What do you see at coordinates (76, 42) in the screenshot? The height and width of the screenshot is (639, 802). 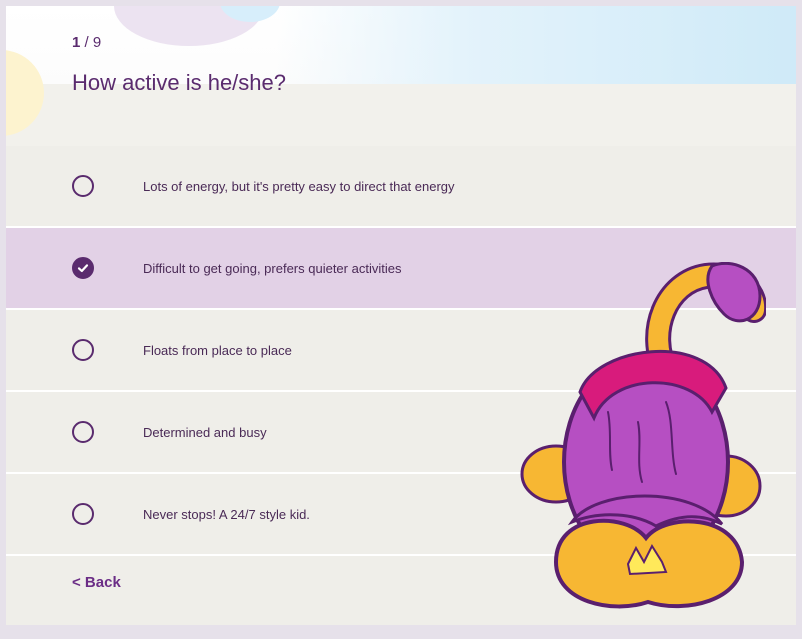 I see `progress-current: 1` at bounding box center [76, 42].